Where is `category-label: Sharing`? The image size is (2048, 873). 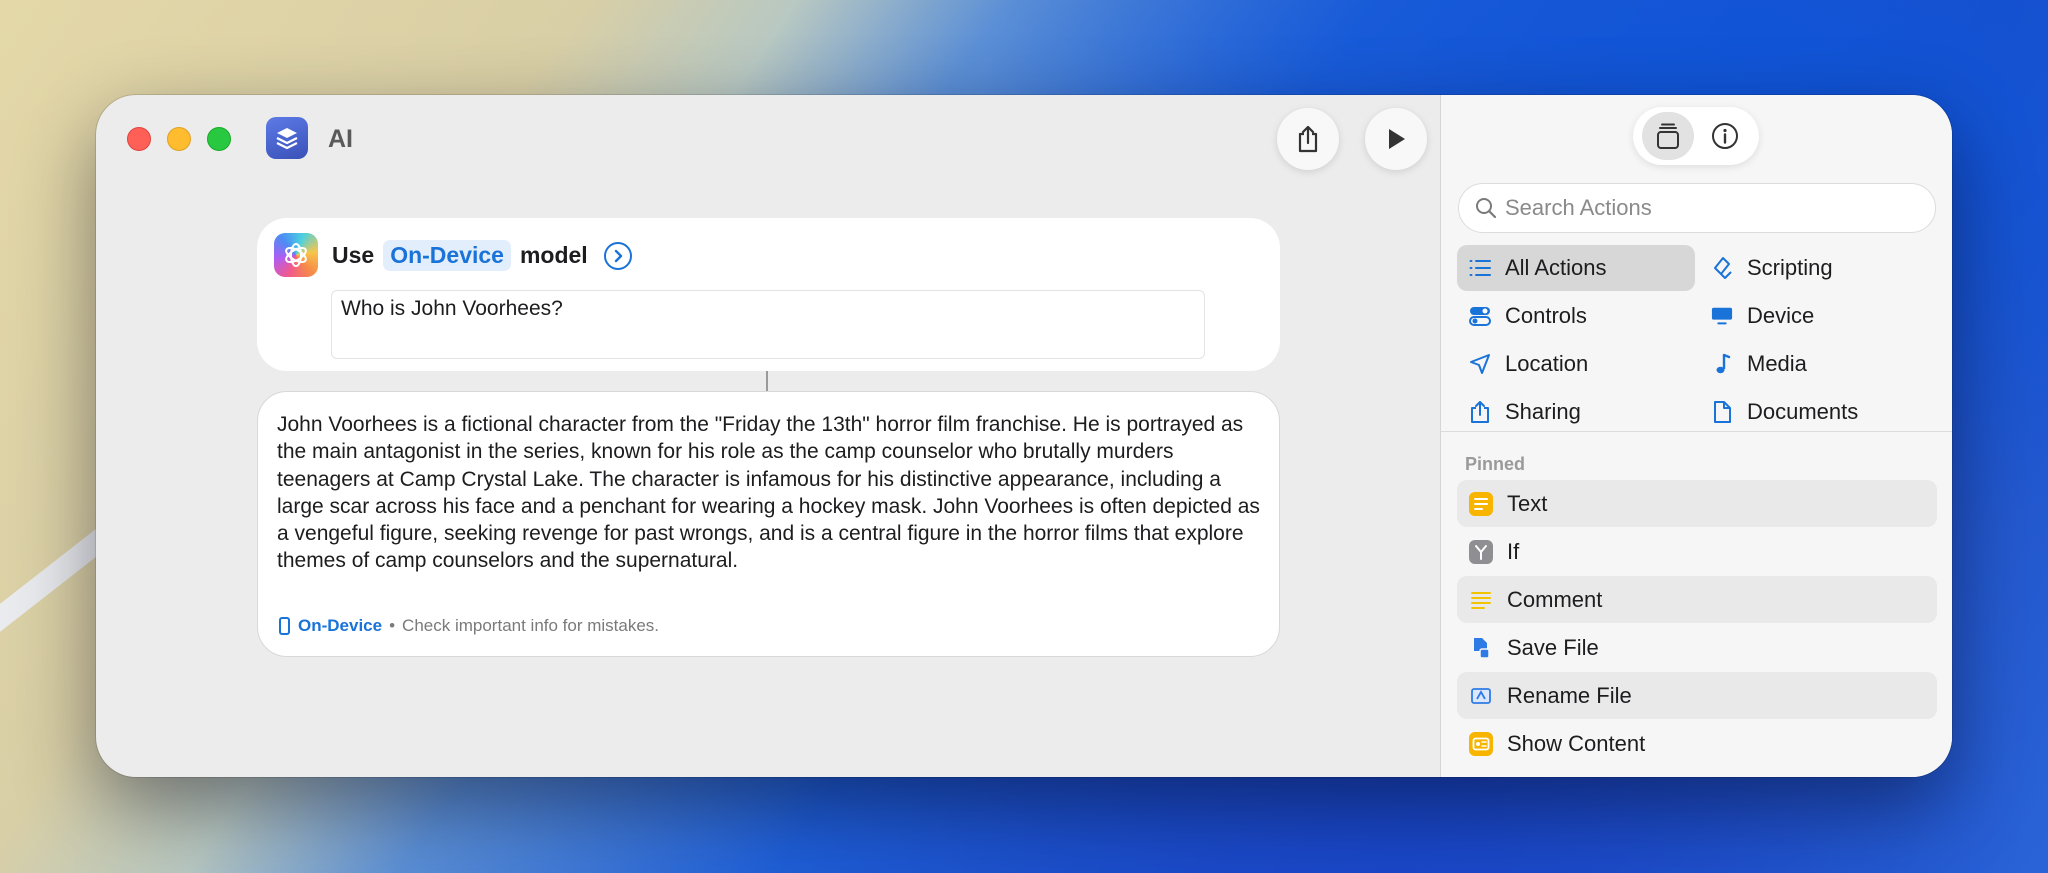
category-label: Sharing is located at coordinates (1543, 411).